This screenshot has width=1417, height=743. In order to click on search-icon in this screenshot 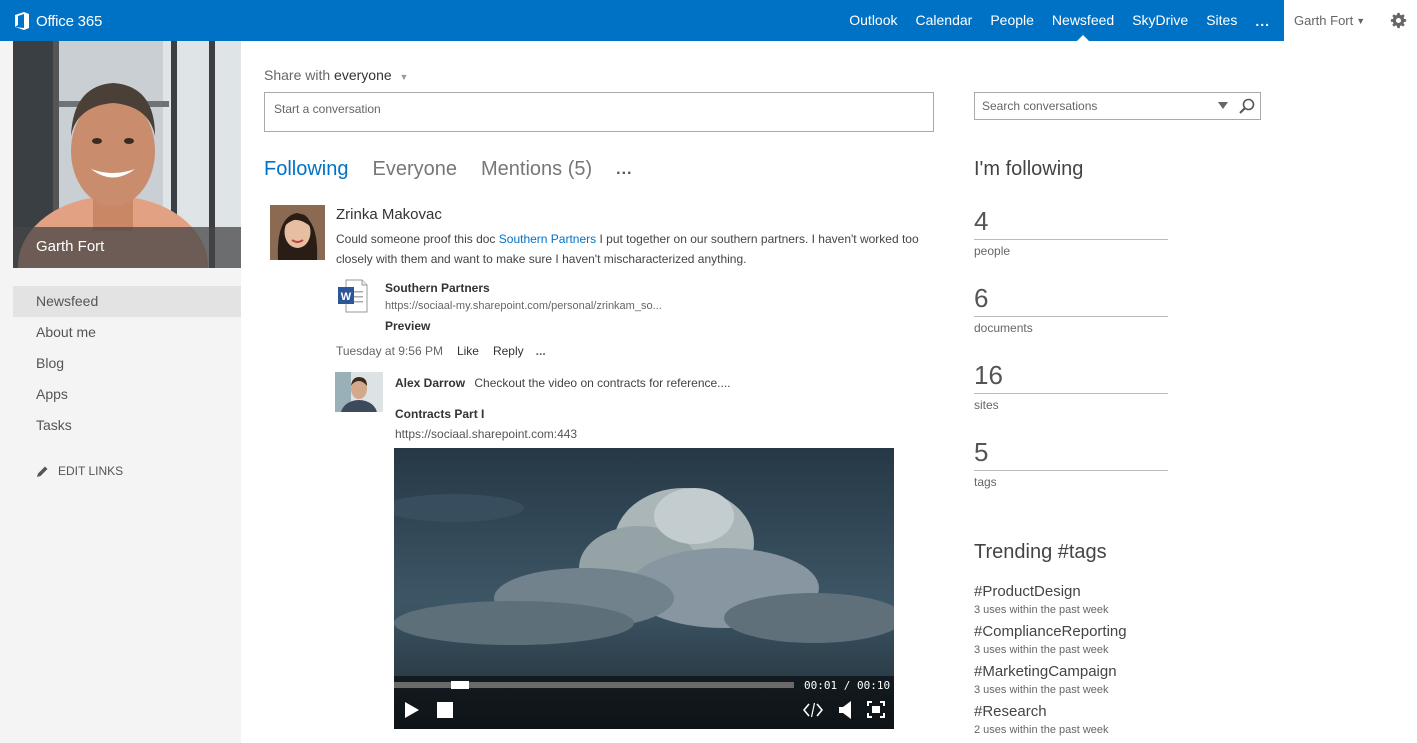, I will do `click(1247, 106)`.